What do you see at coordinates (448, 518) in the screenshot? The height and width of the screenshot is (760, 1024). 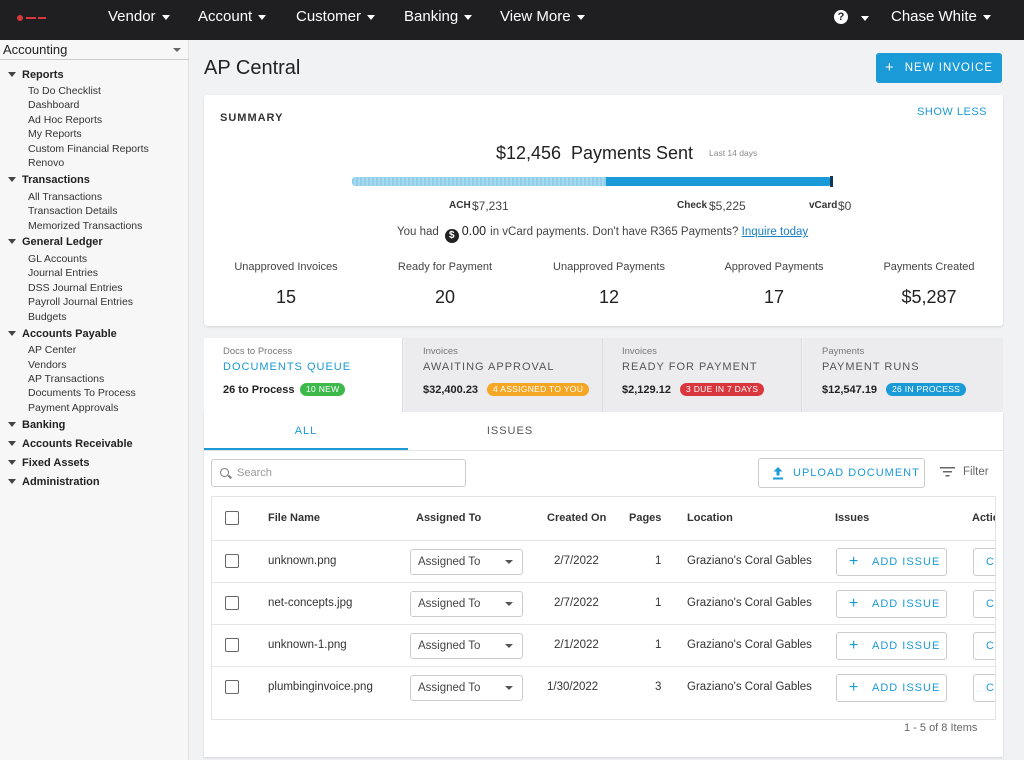 I see `column-header-assigned-to: Assigned To` at bounding box center [448, 518].